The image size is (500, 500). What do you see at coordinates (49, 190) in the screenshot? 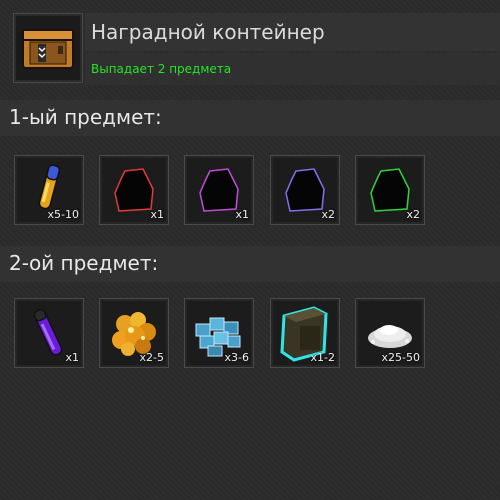
I see `item-slot: x5-10` at bounding box center [49, 190].